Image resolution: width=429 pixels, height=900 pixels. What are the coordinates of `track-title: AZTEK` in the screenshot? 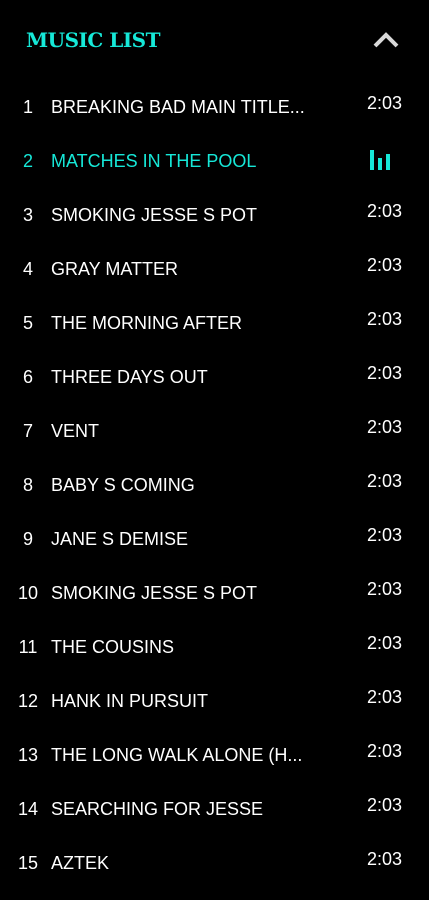 It's located at (80, 863).